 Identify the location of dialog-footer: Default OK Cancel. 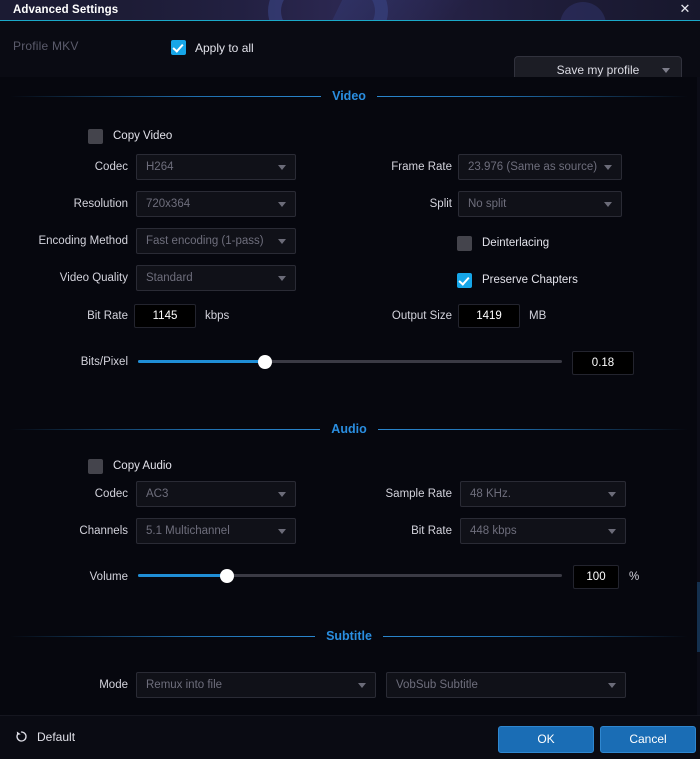
(350, 737).